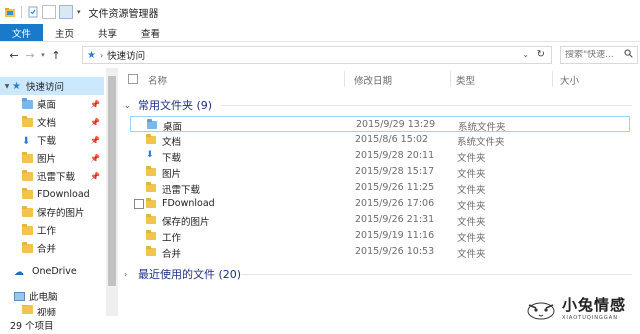 This screenshot has height=334, width=640. What do you see at coordinates (47, 123) in the screenshot?
I see `sidebar-item-label: 文档` at bounding box center [47, 123].